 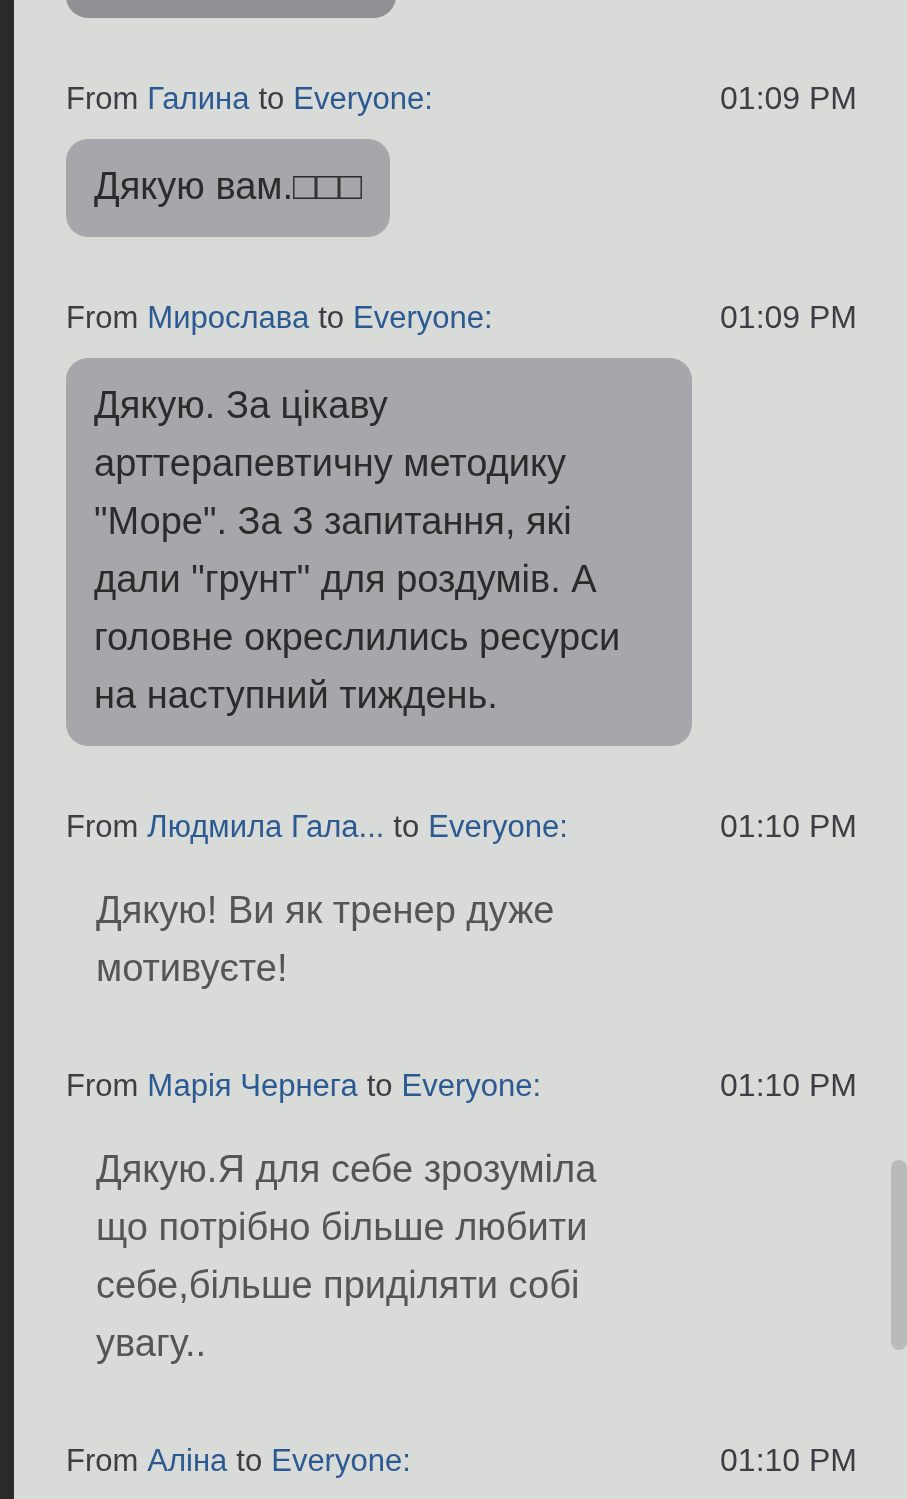 I want to click on sender-name: Аліна, so click(x=187, y=1461).